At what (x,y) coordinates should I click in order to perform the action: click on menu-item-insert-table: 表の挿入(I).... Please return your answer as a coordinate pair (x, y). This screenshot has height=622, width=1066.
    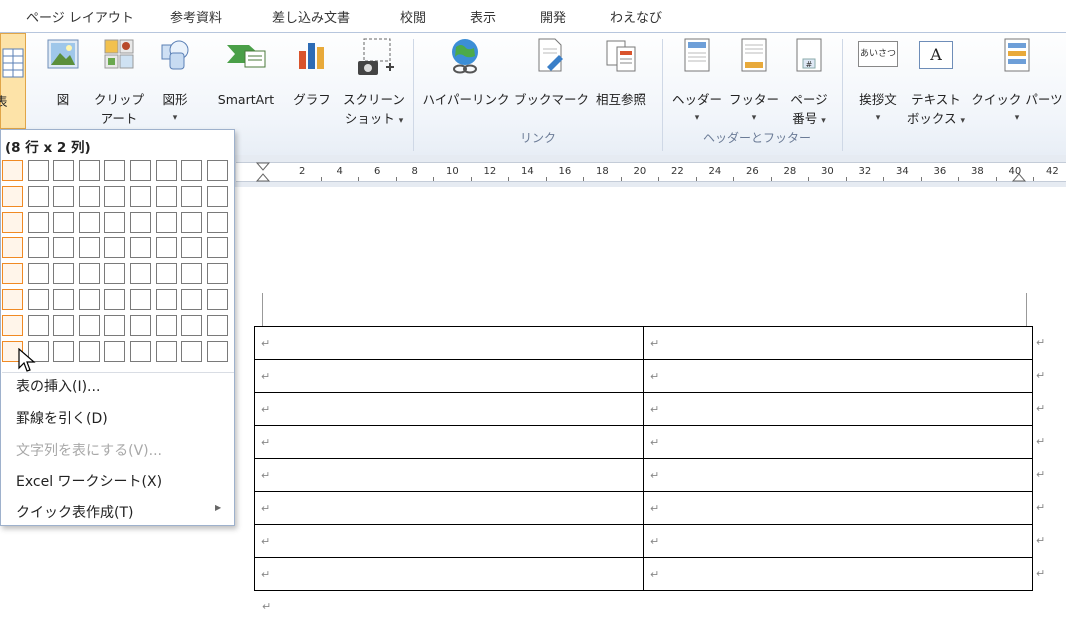
    Looking at the image, I should click on (58, 386).